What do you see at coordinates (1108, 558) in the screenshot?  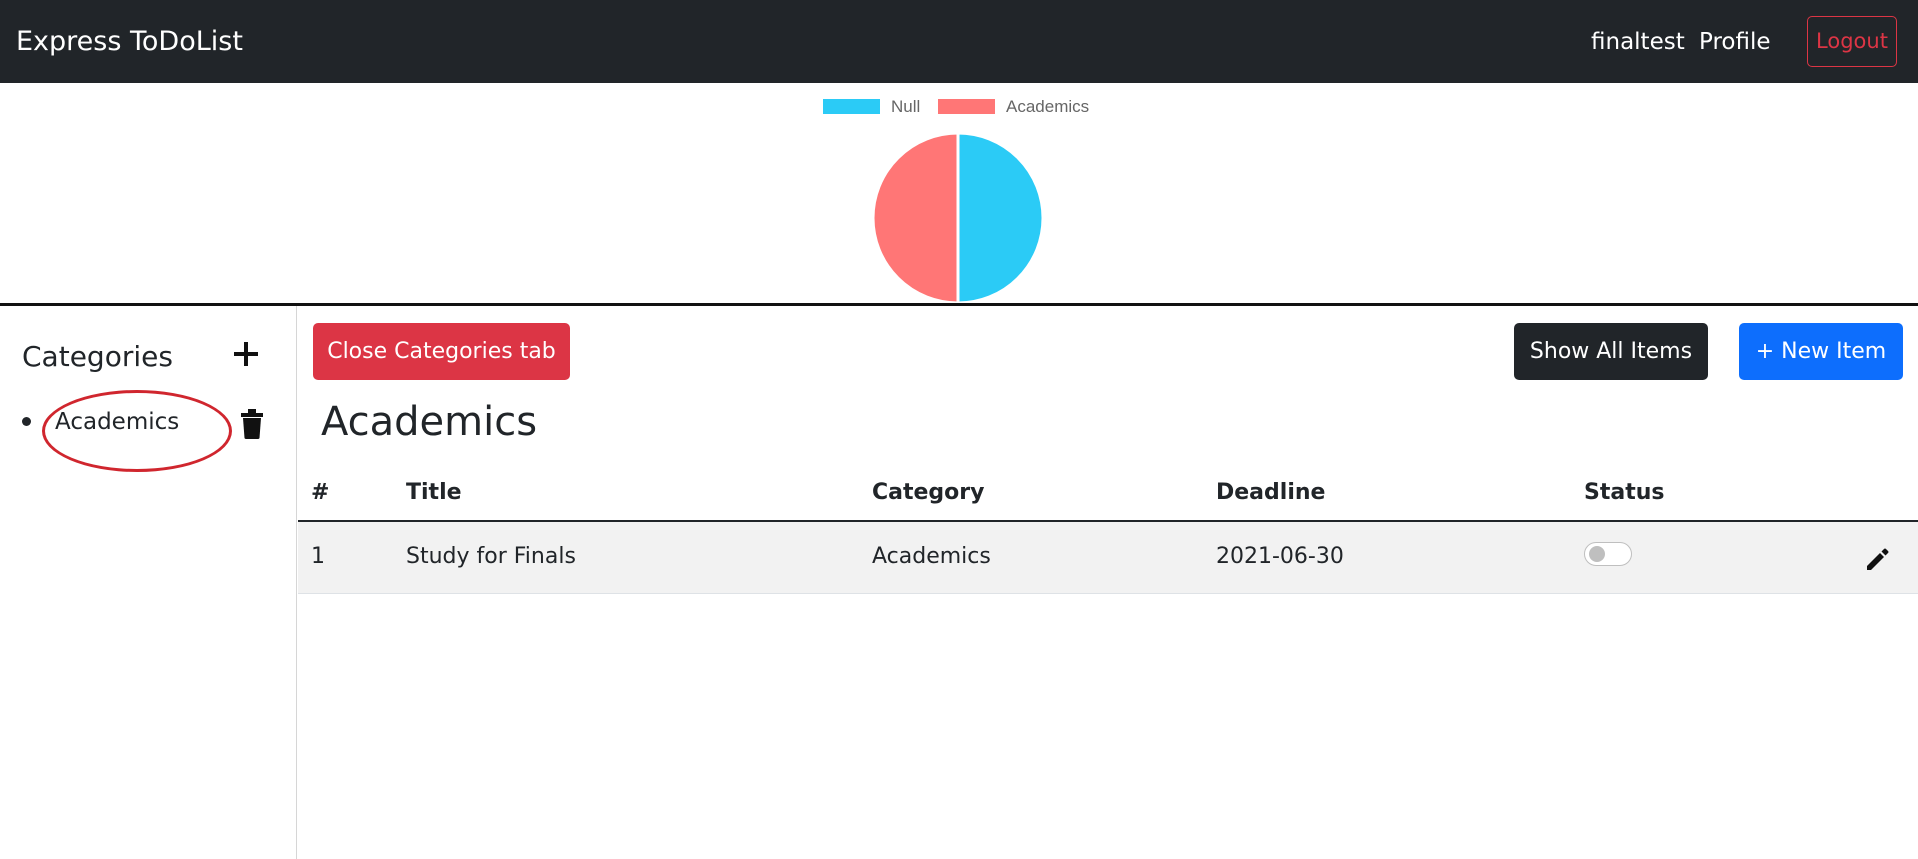 I see `table-row: 1 Study for Finals Academics 2021-06-30` at bounding box center [1108, 558].